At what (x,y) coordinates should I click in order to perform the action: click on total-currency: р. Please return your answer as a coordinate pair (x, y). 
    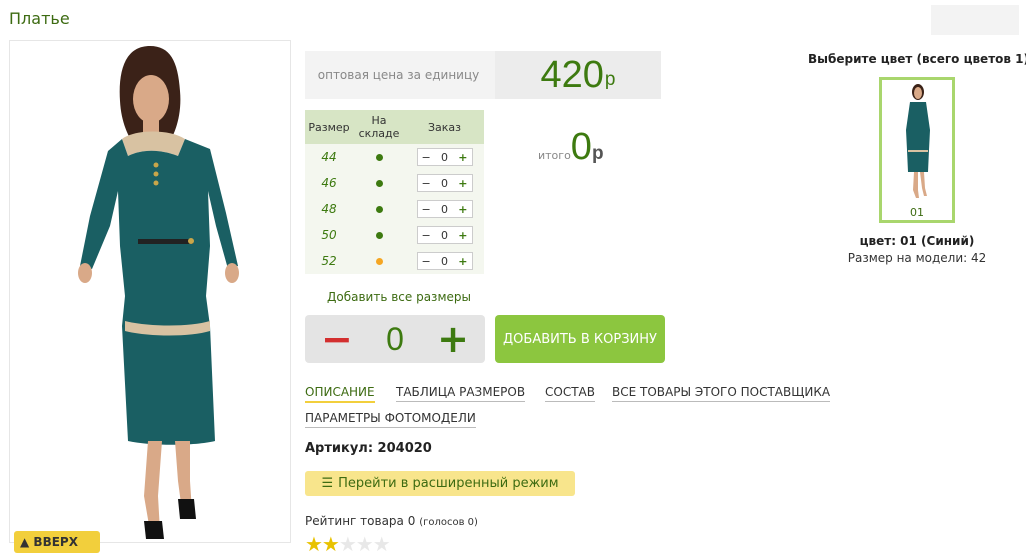
    Looking at the image, I should click on (597, 153).